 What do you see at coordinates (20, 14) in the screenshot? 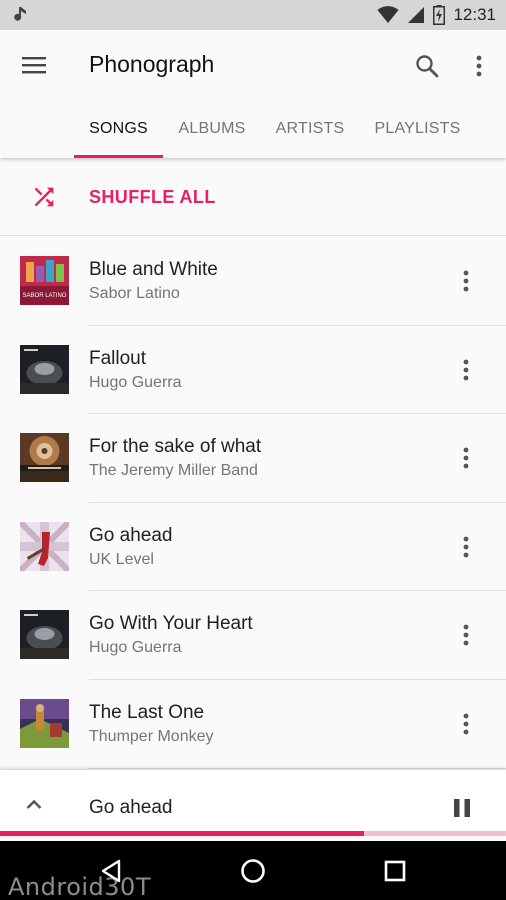
I see `notification-icon` at bounding box center [20, 14].